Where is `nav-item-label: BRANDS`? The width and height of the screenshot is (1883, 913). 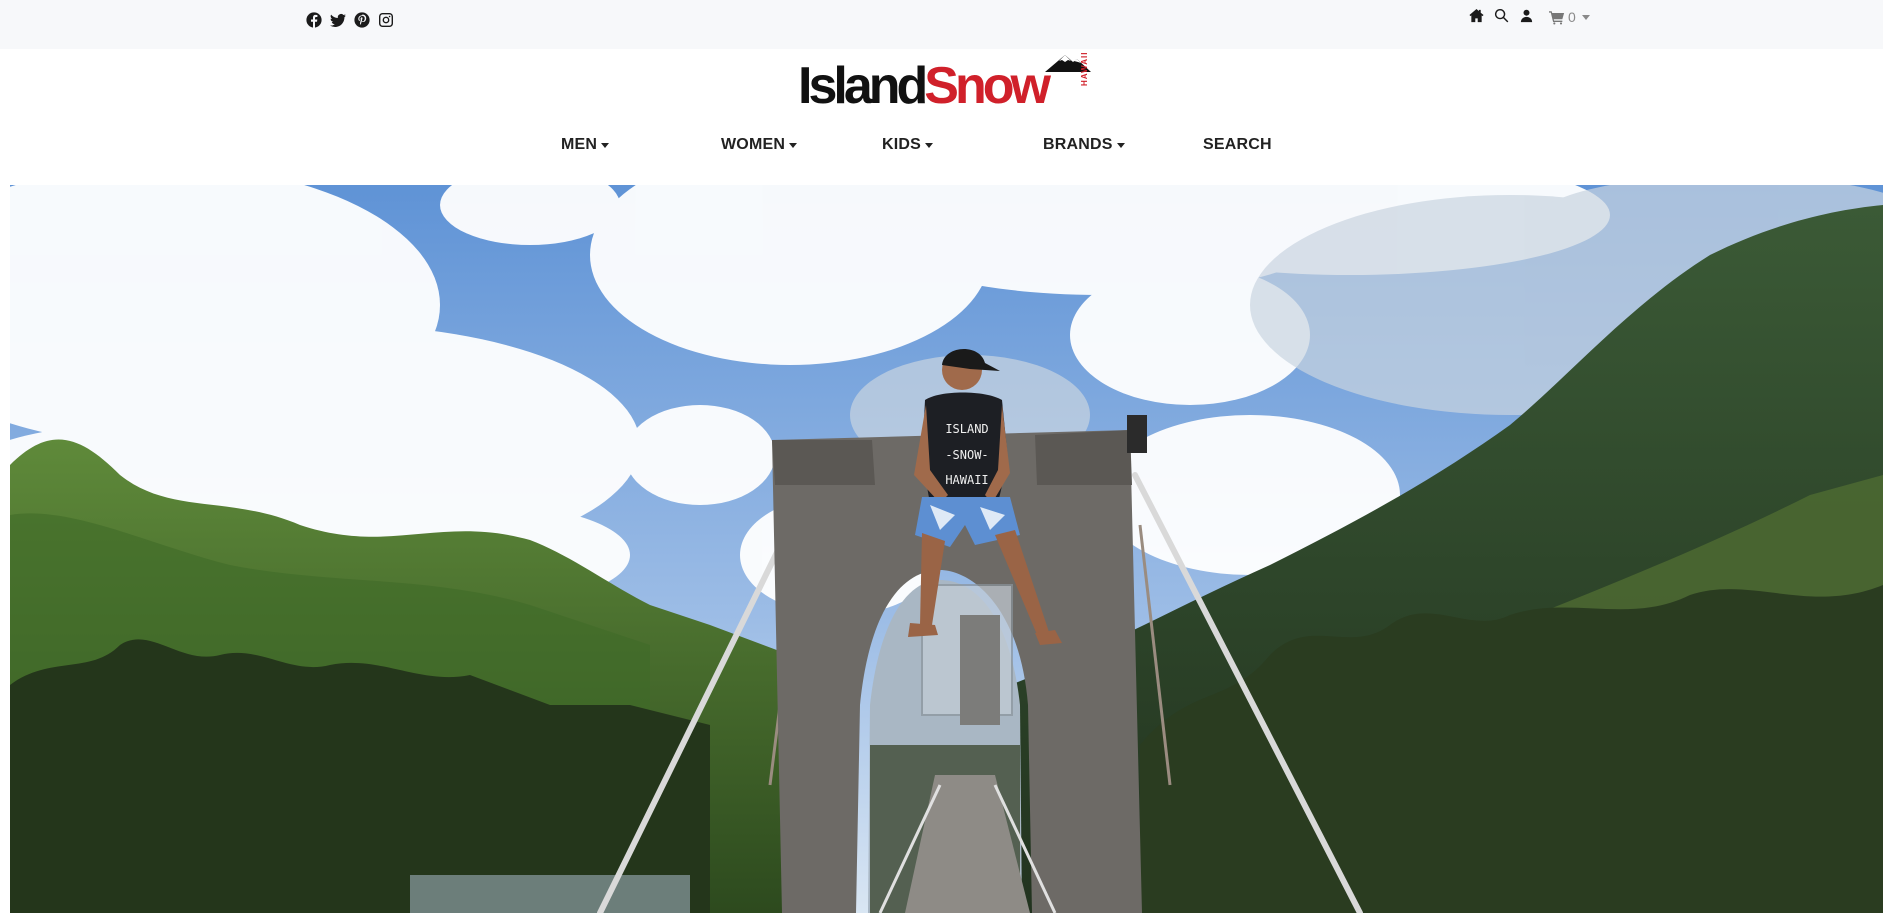 nav-item-label: BRANDS is located at coordinates (1078, 144).